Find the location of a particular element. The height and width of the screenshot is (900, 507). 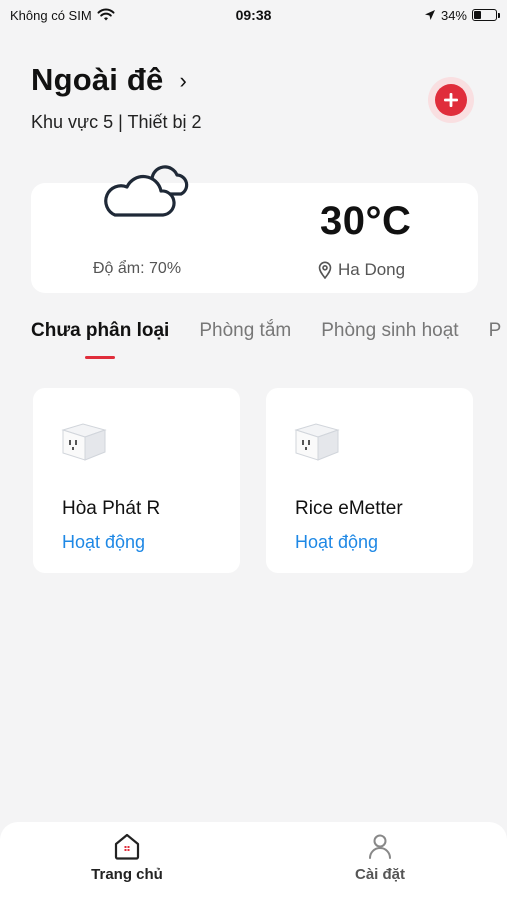

carrier-label: Không có SIM is located at coordinates (51, 15).